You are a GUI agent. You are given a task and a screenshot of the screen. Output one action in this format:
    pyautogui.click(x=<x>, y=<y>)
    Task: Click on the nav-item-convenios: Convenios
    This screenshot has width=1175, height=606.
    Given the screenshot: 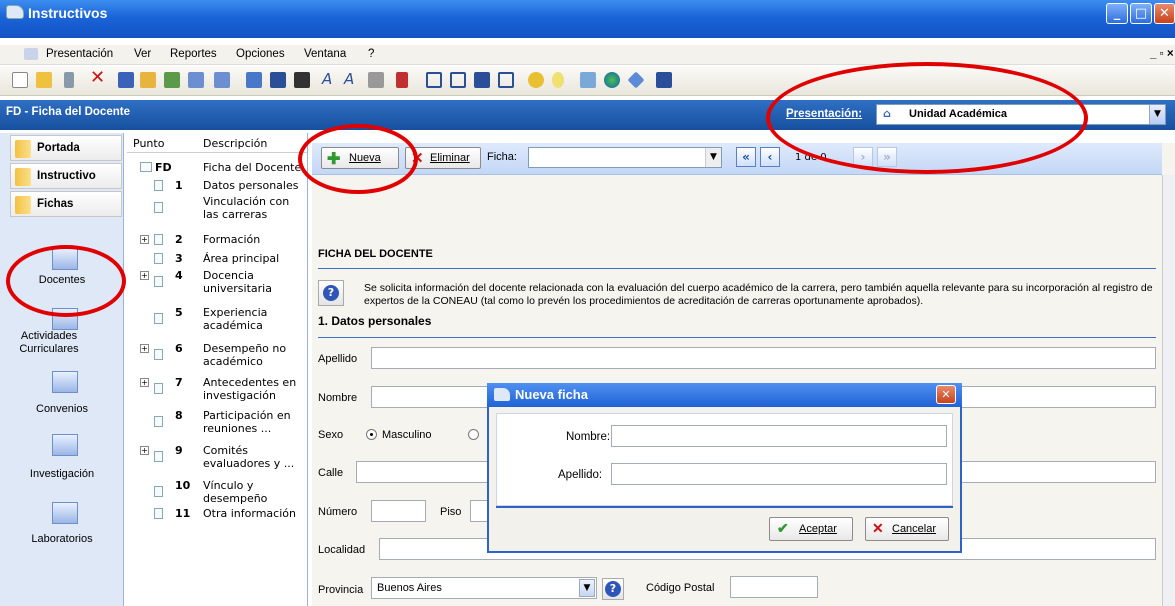 What is the action you would take?
    pyautogui.click(x=62, y=409)
    